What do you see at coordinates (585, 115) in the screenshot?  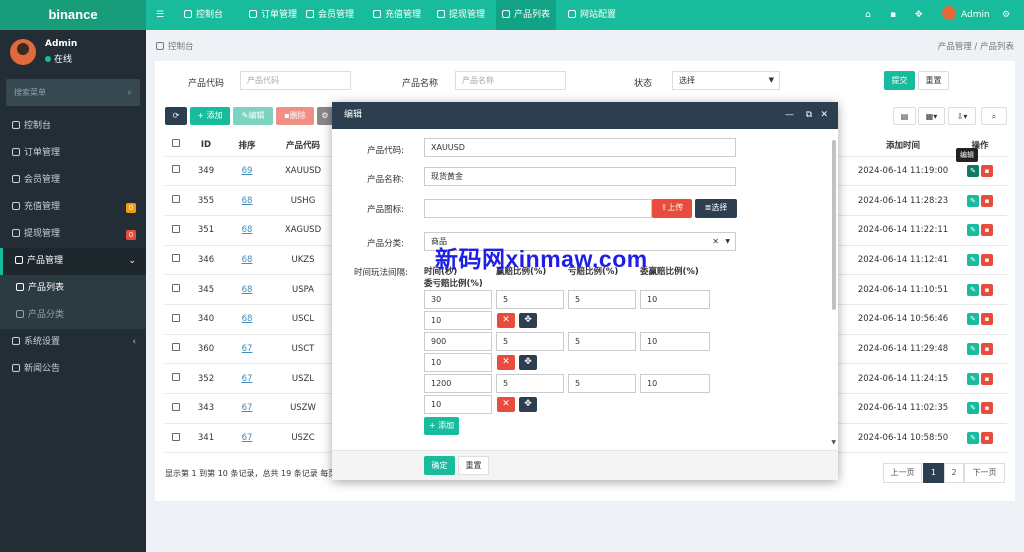 I see `dialog-header: 编辑 — ⧉ ✕` at bounding box center [585, 115].